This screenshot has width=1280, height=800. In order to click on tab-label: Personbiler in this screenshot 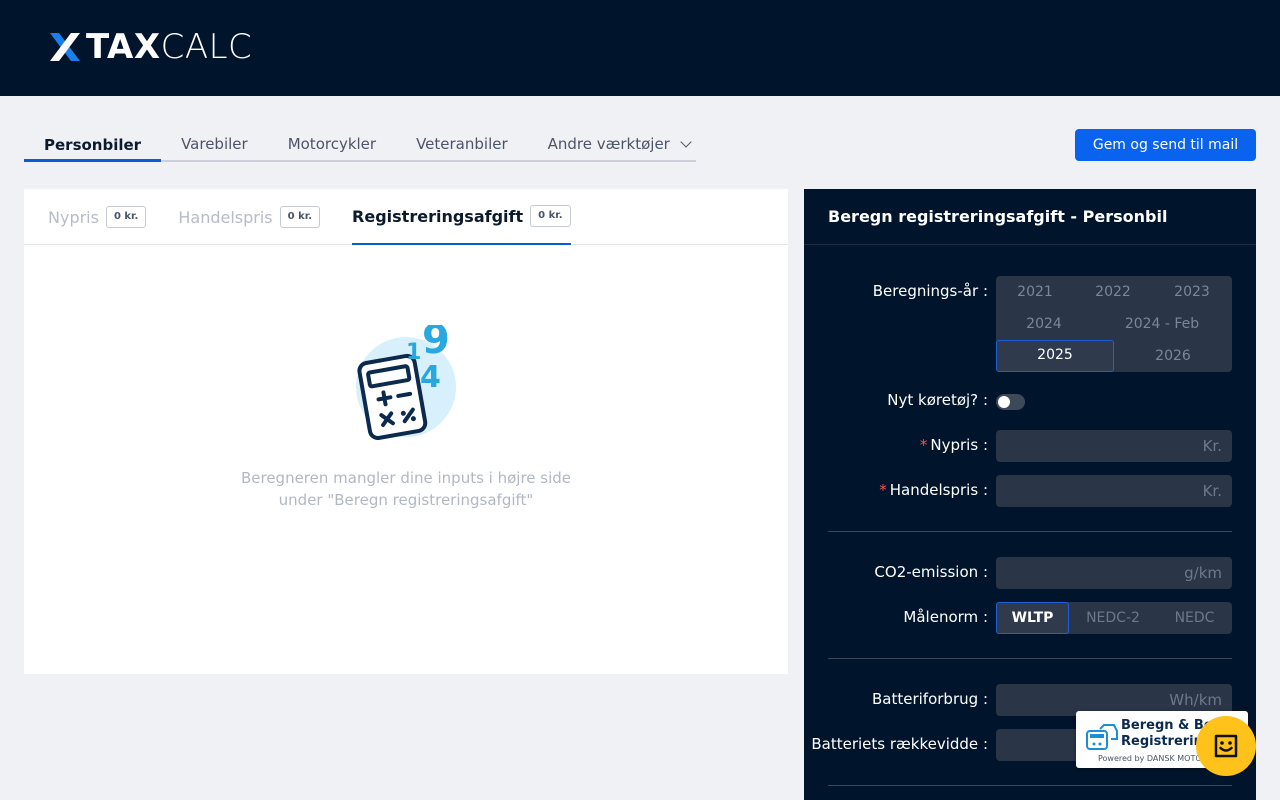, I will do `click(93, 144)`.